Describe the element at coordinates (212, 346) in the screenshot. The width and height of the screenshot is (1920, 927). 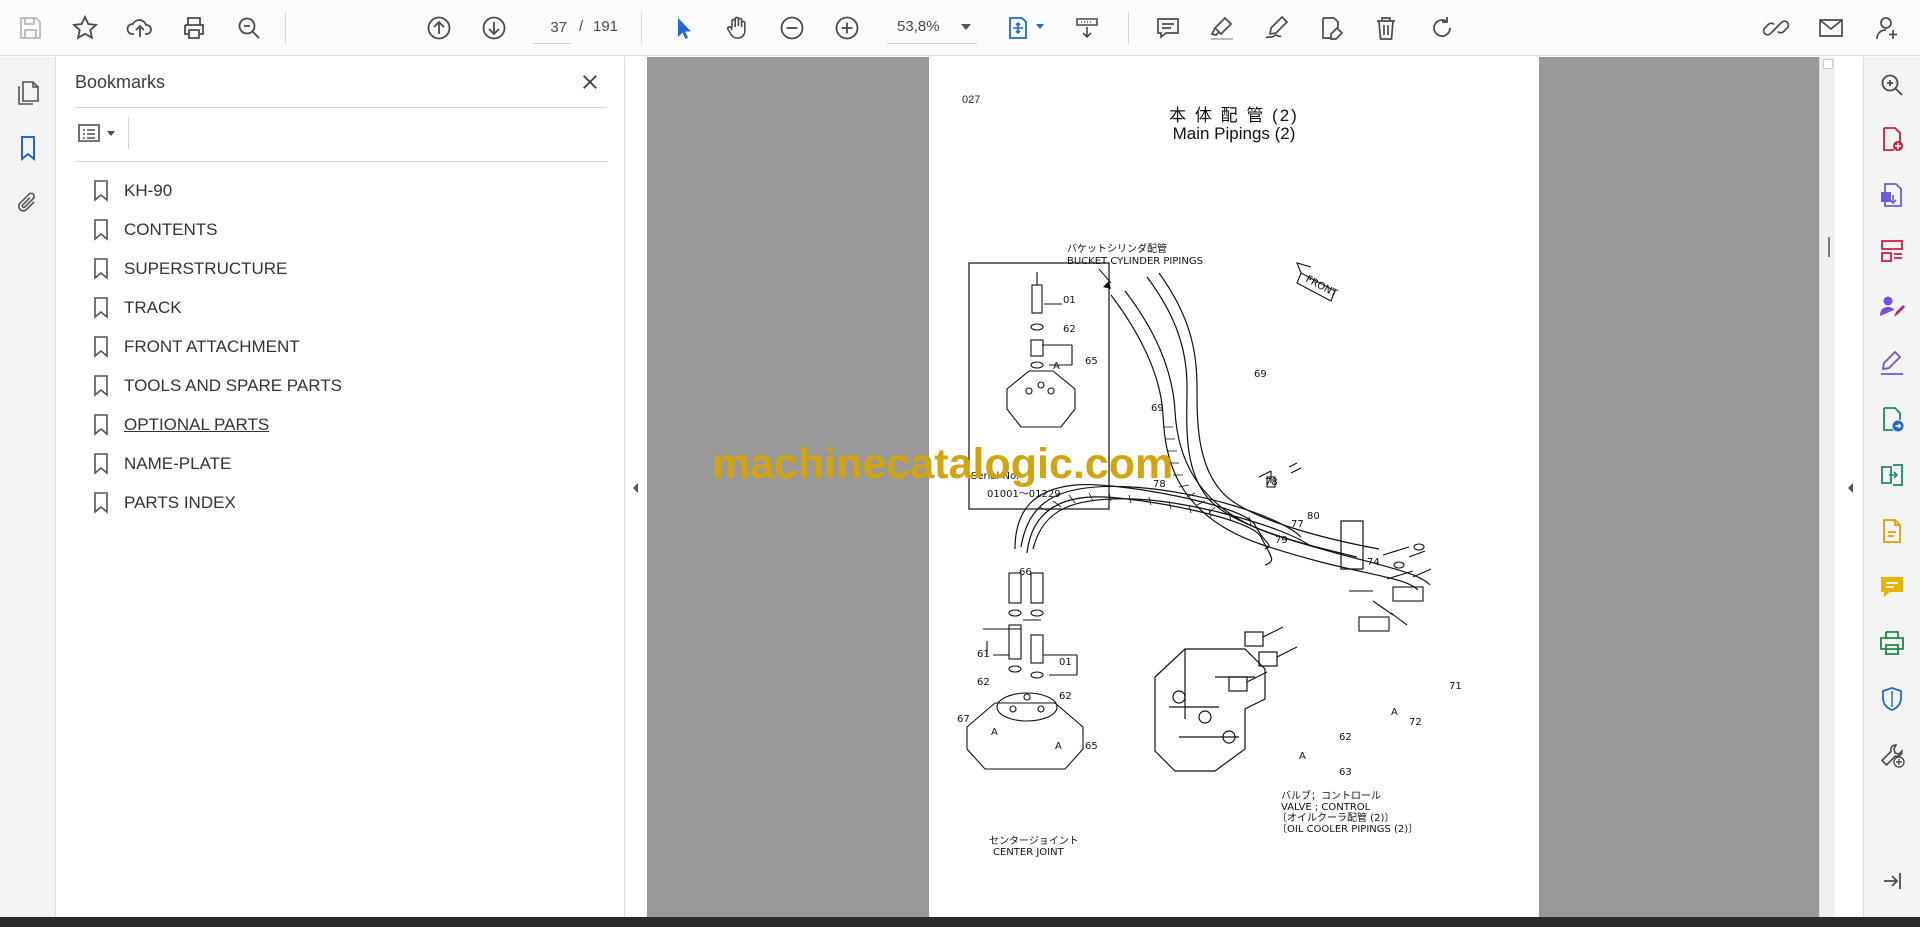
I see `bookmark-label: FRONT ATTACHMENT` at that location.